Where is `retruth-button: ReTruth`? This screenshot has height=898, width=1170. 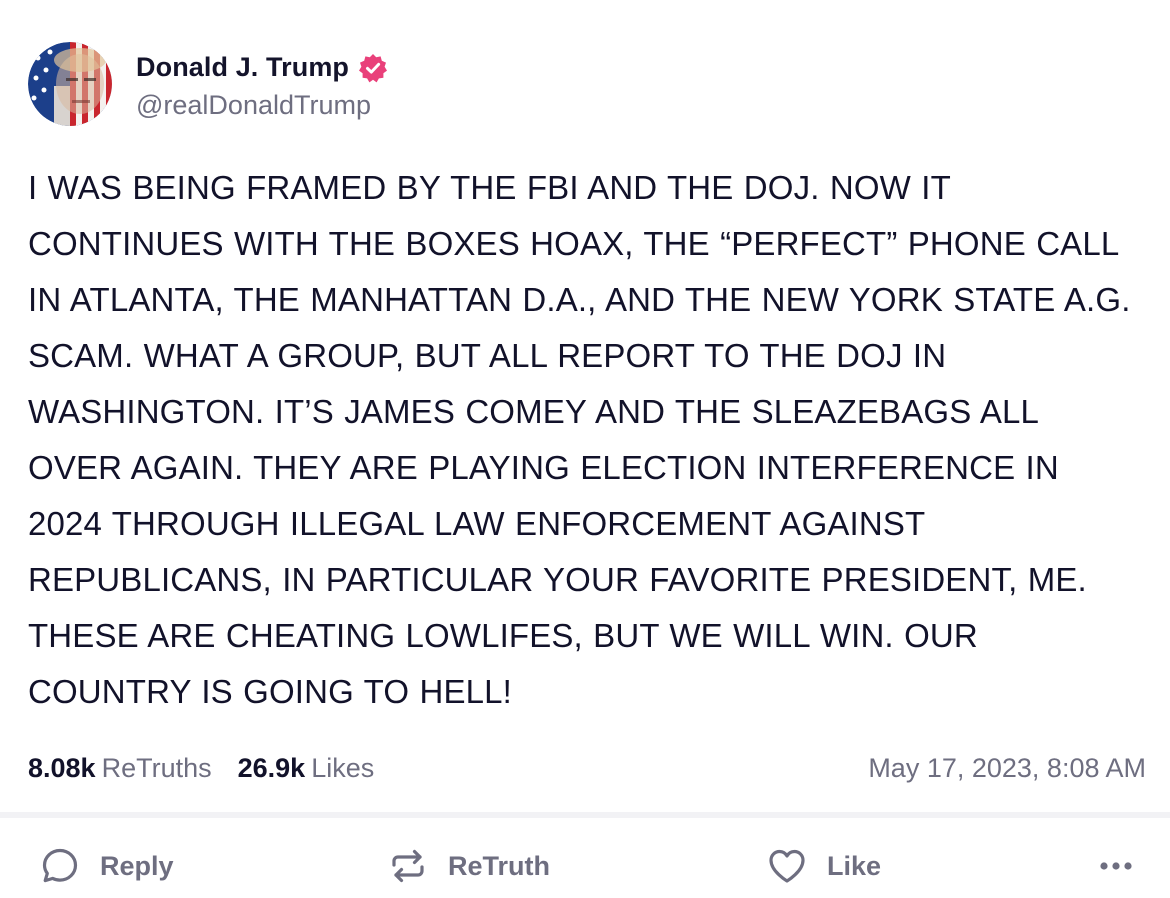 retruth-button: ReTruth is located at coordinates (469, 866).